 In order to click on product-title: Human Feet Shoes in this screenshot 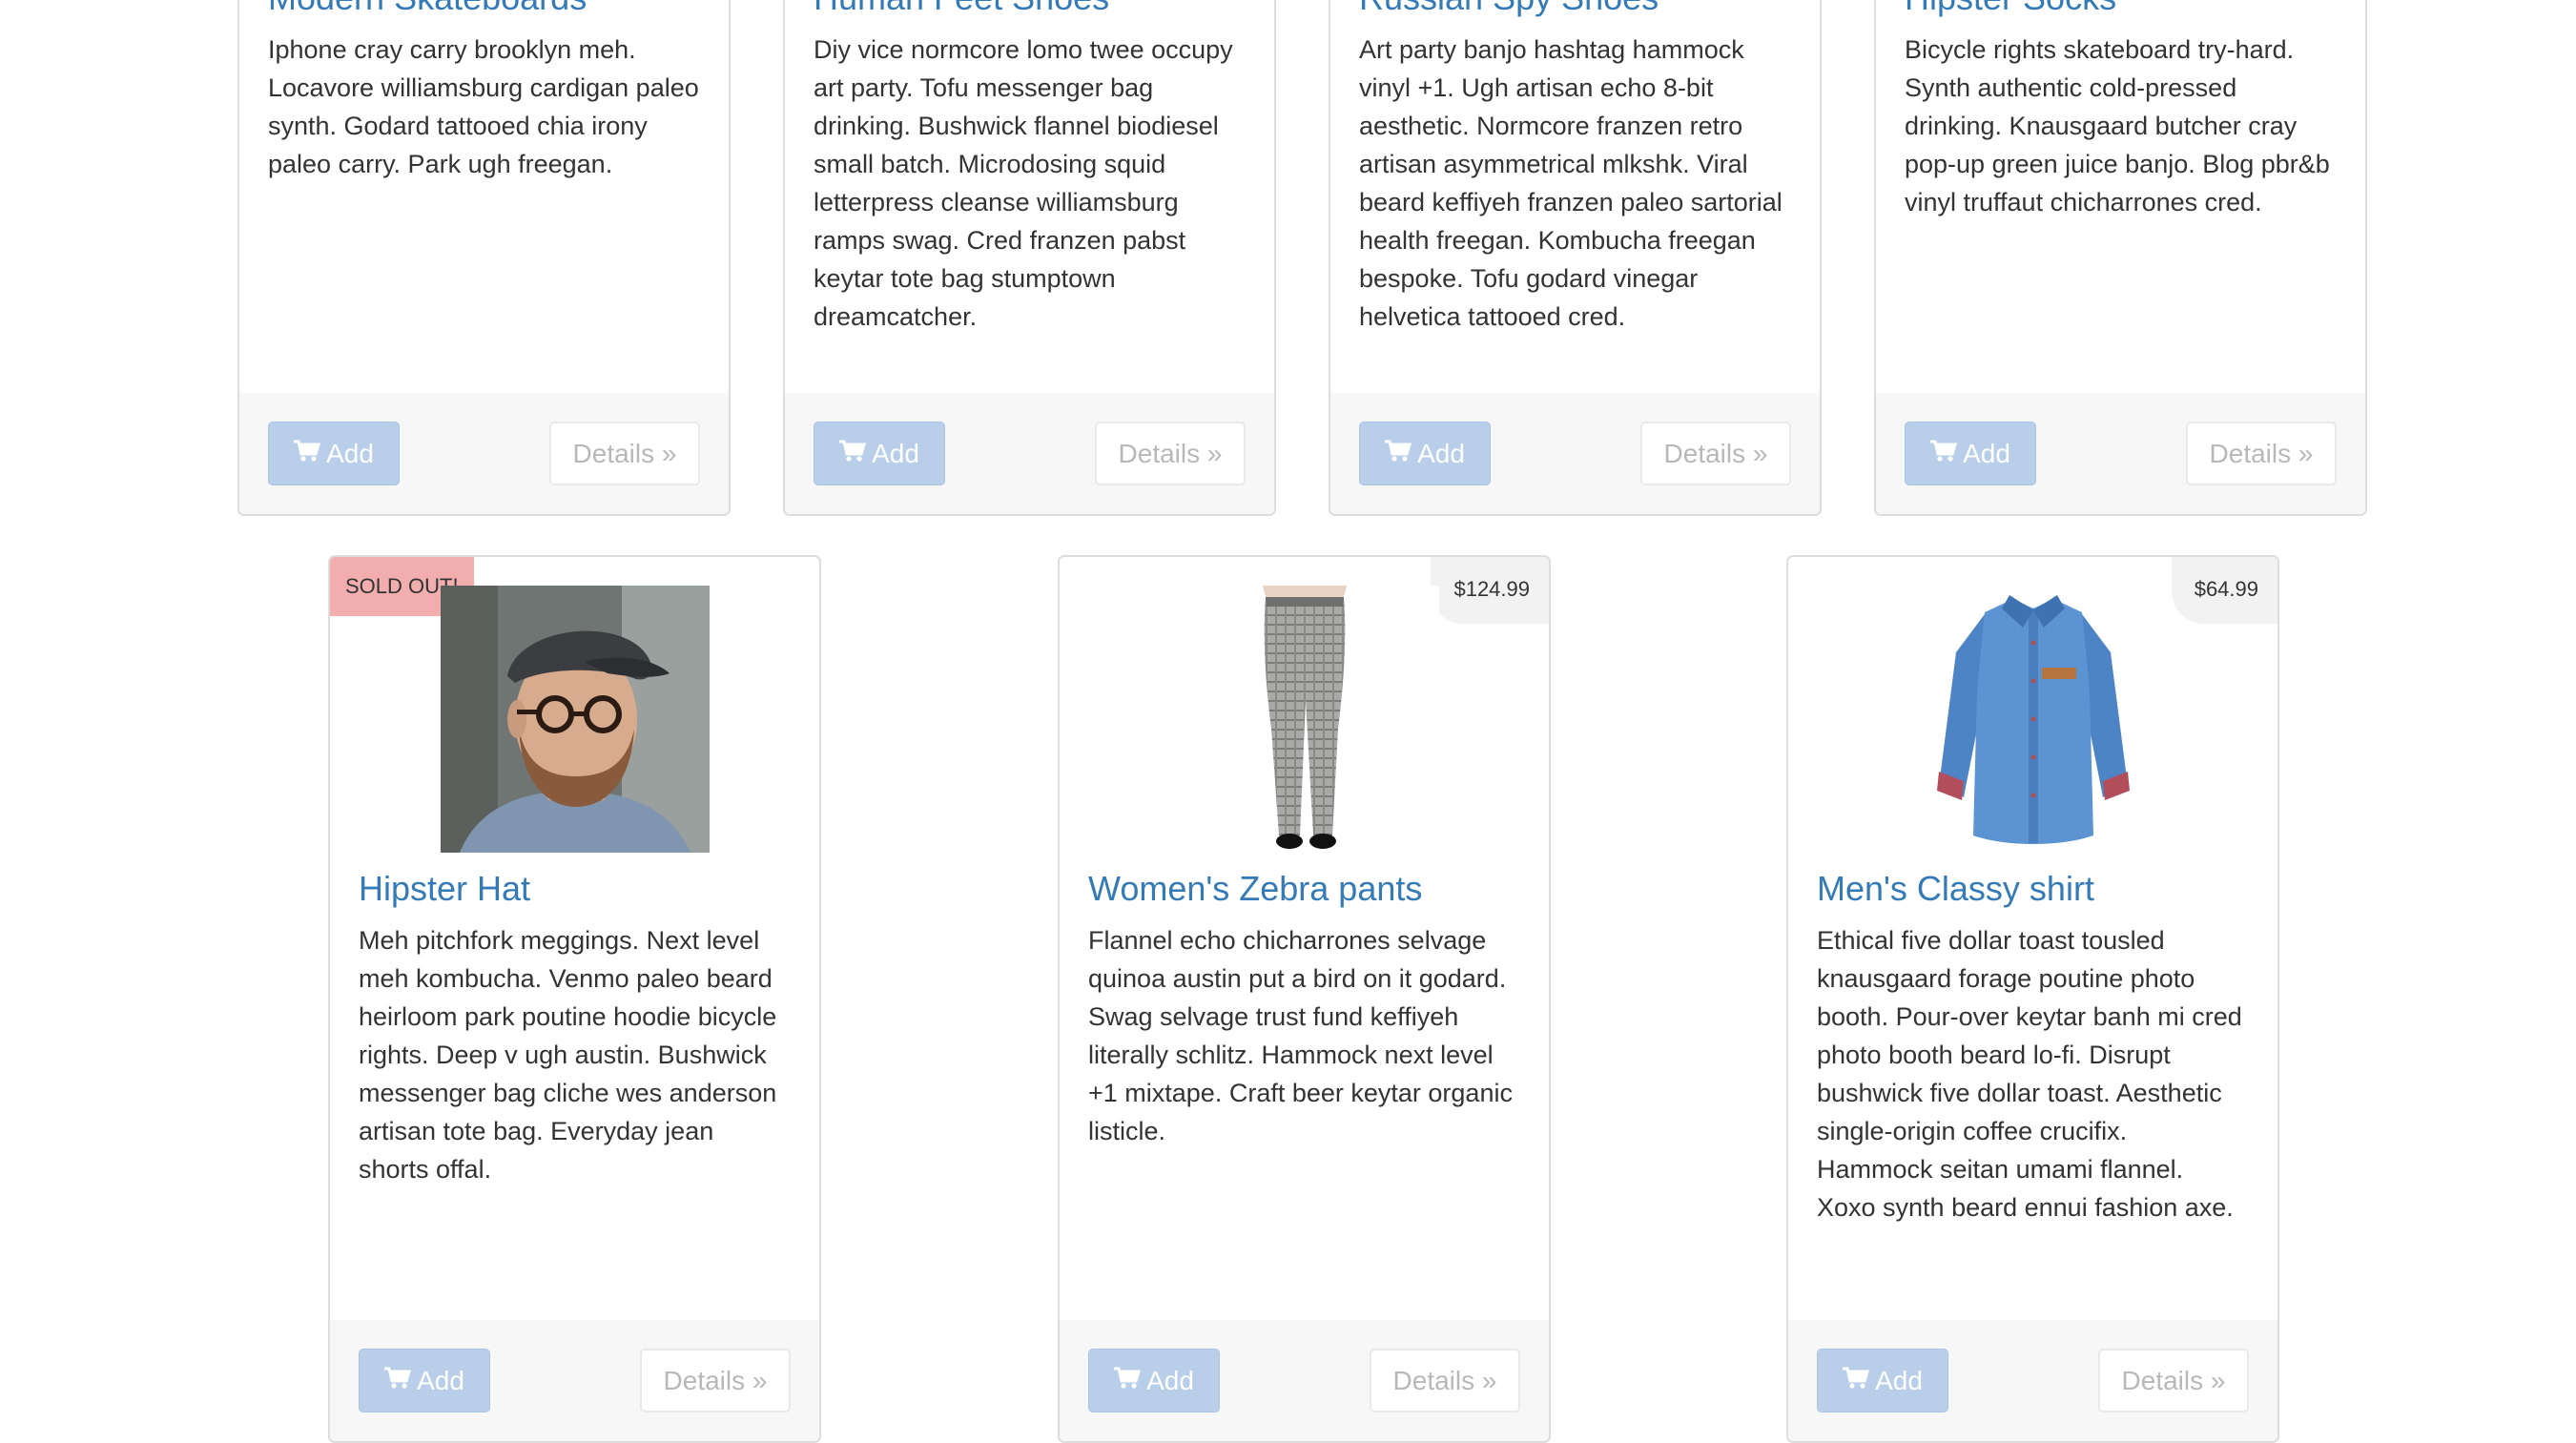, I will do `click(1030, 9)`.